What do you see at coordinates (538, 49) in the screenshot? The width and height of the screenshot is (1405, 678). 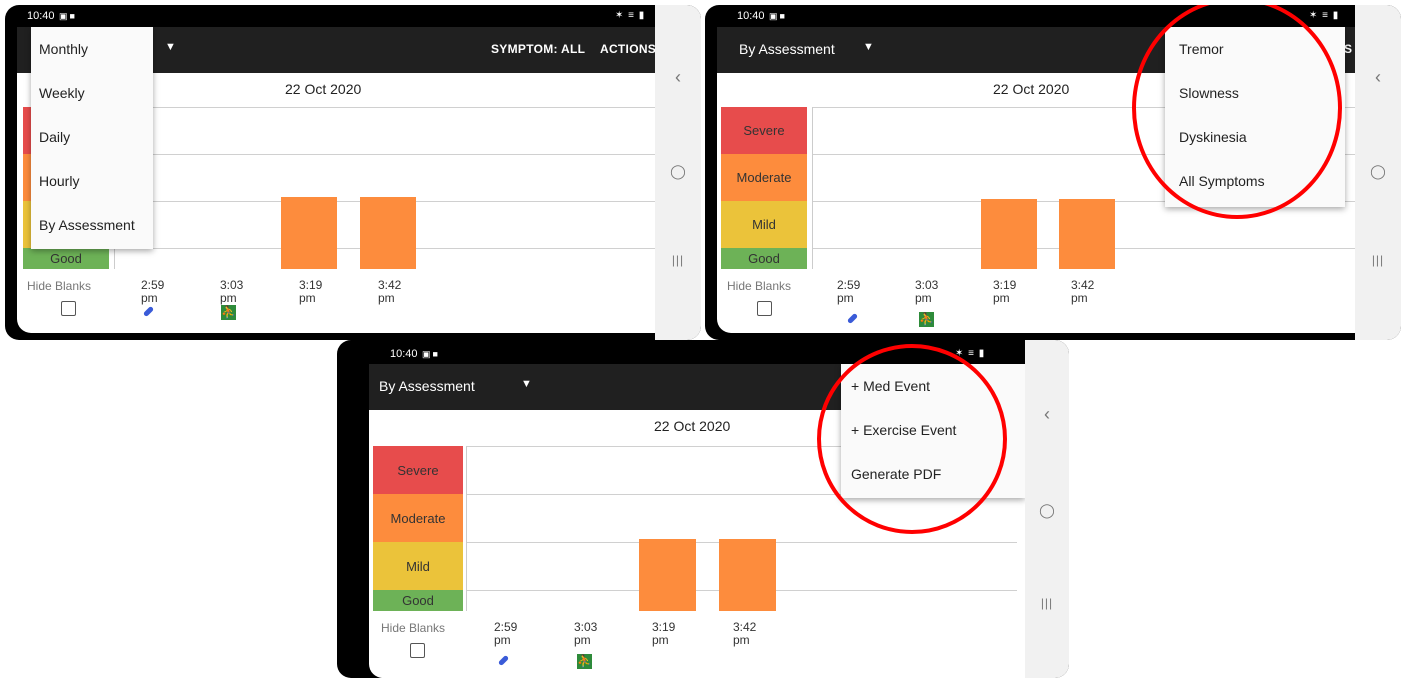 I see `symptom-filter-button: SYMPTOM: ALL` at bounding box center [538, 49].